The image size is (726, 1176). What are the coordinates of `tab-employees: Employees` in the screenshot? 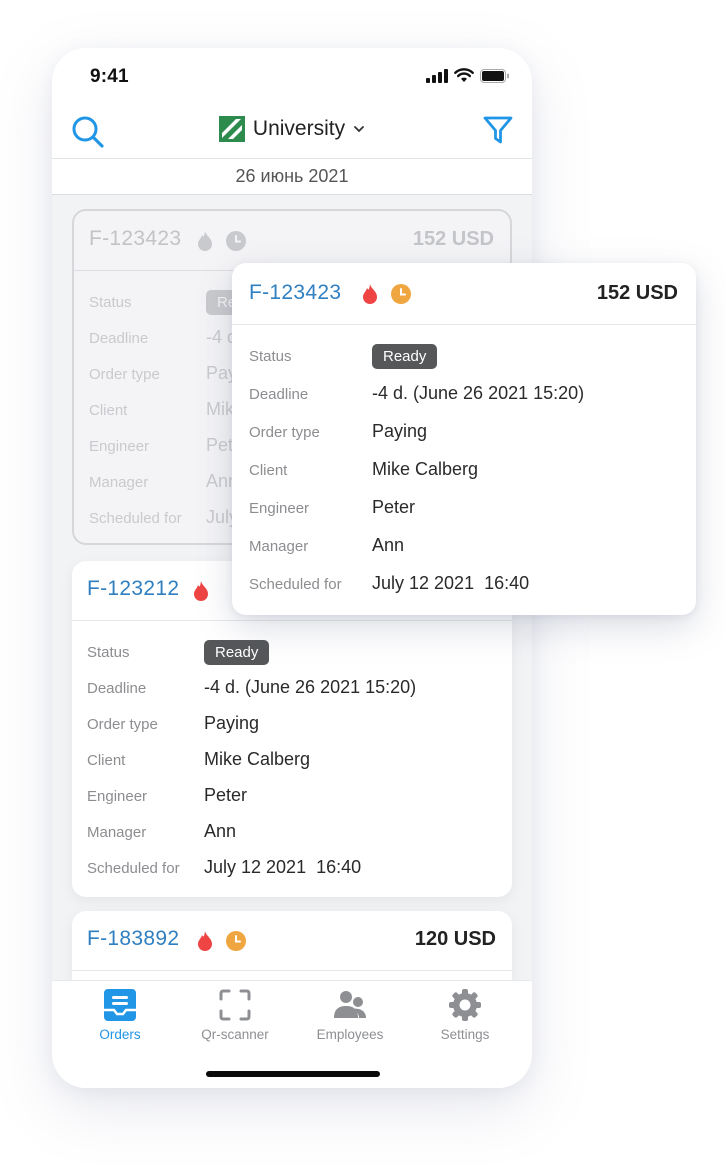 It's located at (350, 1014).